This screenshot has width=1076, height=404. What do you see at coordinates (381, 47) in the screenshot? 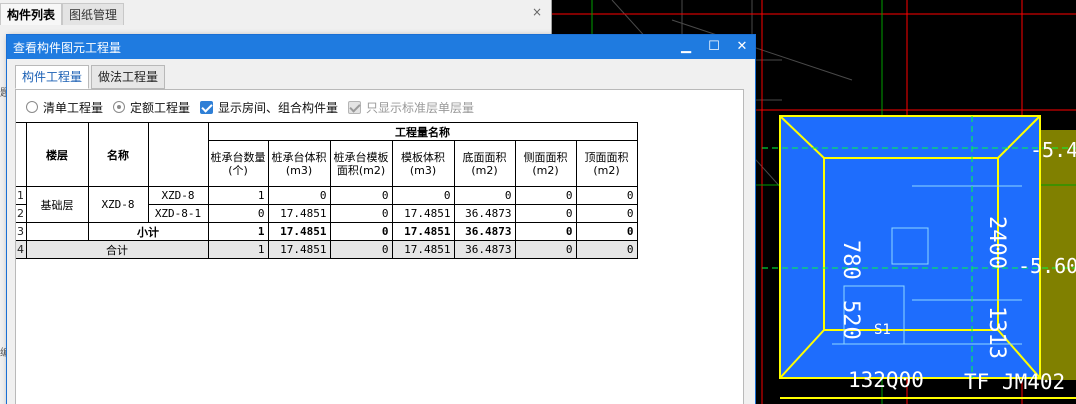
I see `dialog-titlebar: 查看构件图元工程量 ▁ ☐ ✕` at bounding box center [381, 47].